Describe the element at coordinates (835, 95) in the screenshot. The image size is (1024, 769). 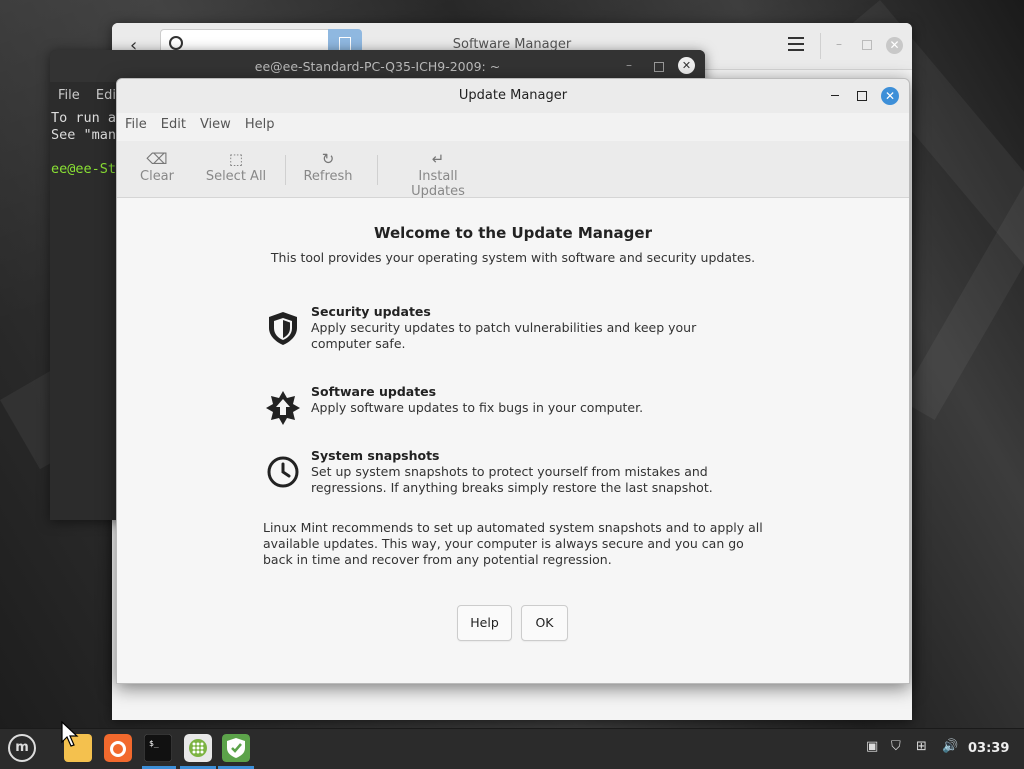
I see `minimize-button` at that location.